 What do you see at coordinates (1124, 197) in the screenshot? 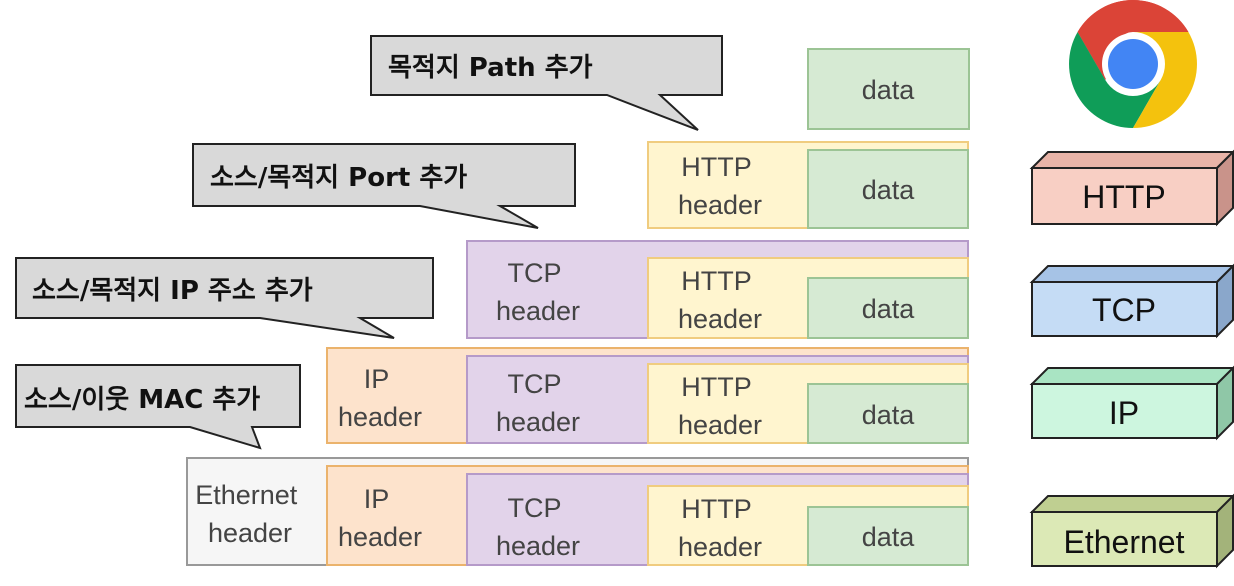
I see `layer-label: HTTP` at bounding box center [1124, 197].